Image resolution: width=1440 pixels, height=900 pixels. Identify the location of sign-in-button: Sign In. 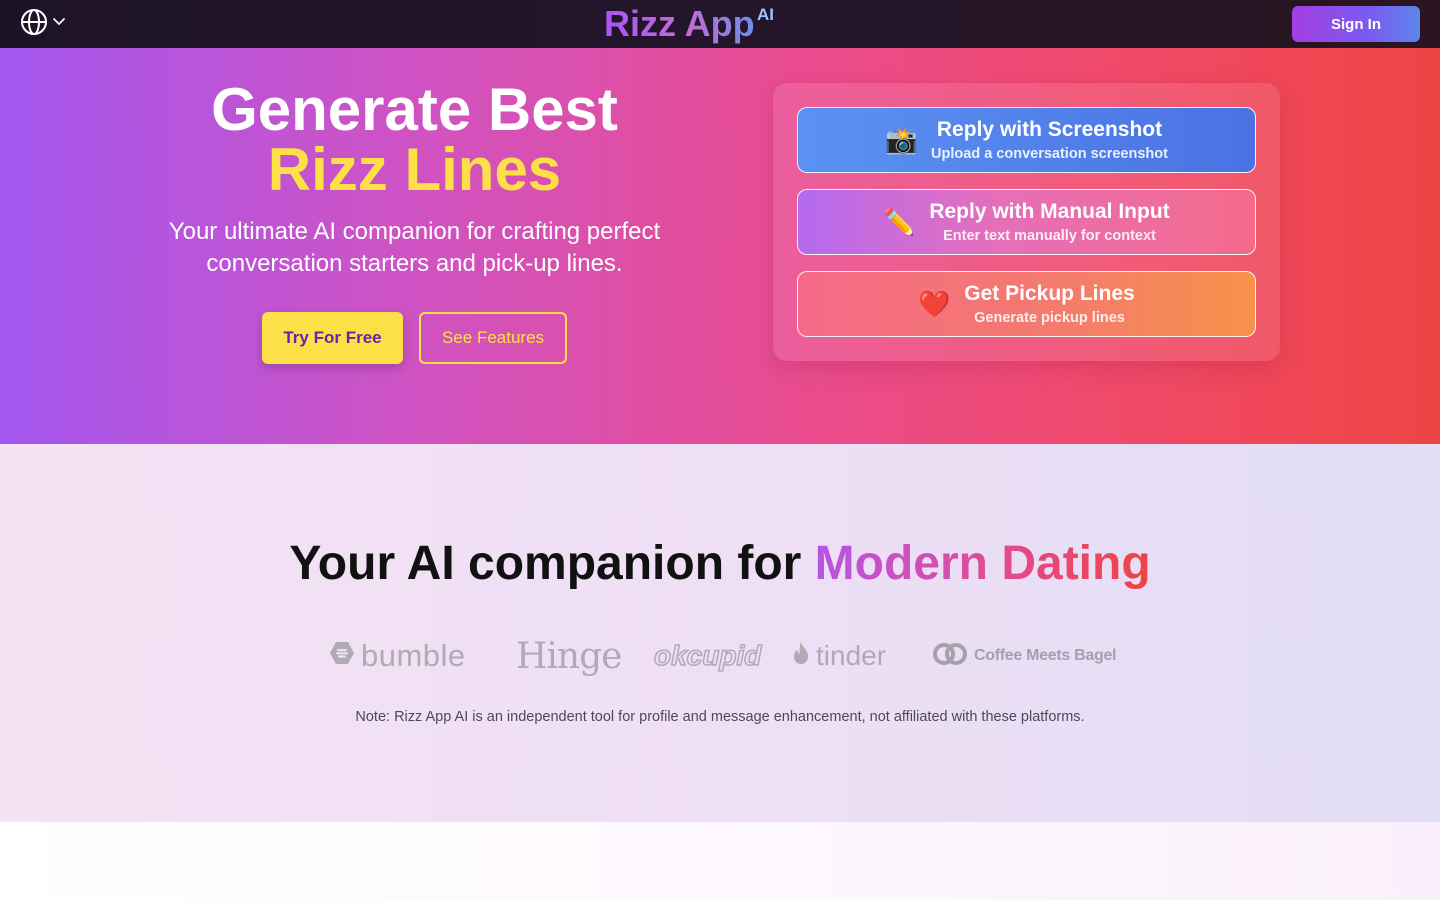
(1356, 24).